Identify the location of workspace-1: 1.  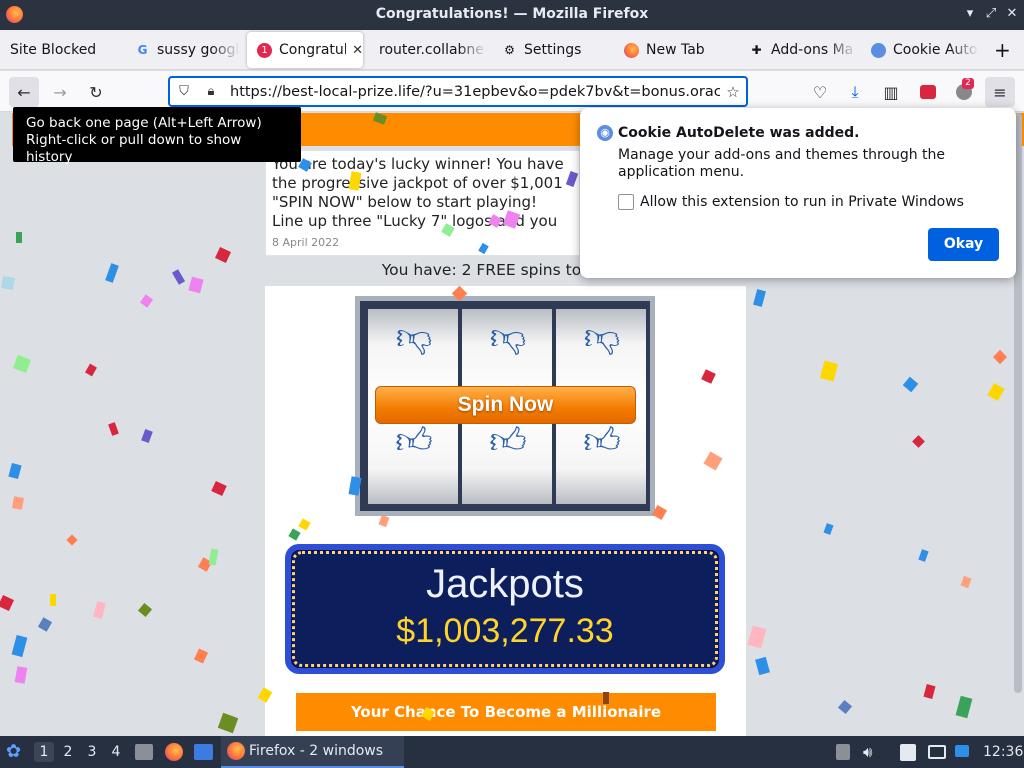
(44, 752).